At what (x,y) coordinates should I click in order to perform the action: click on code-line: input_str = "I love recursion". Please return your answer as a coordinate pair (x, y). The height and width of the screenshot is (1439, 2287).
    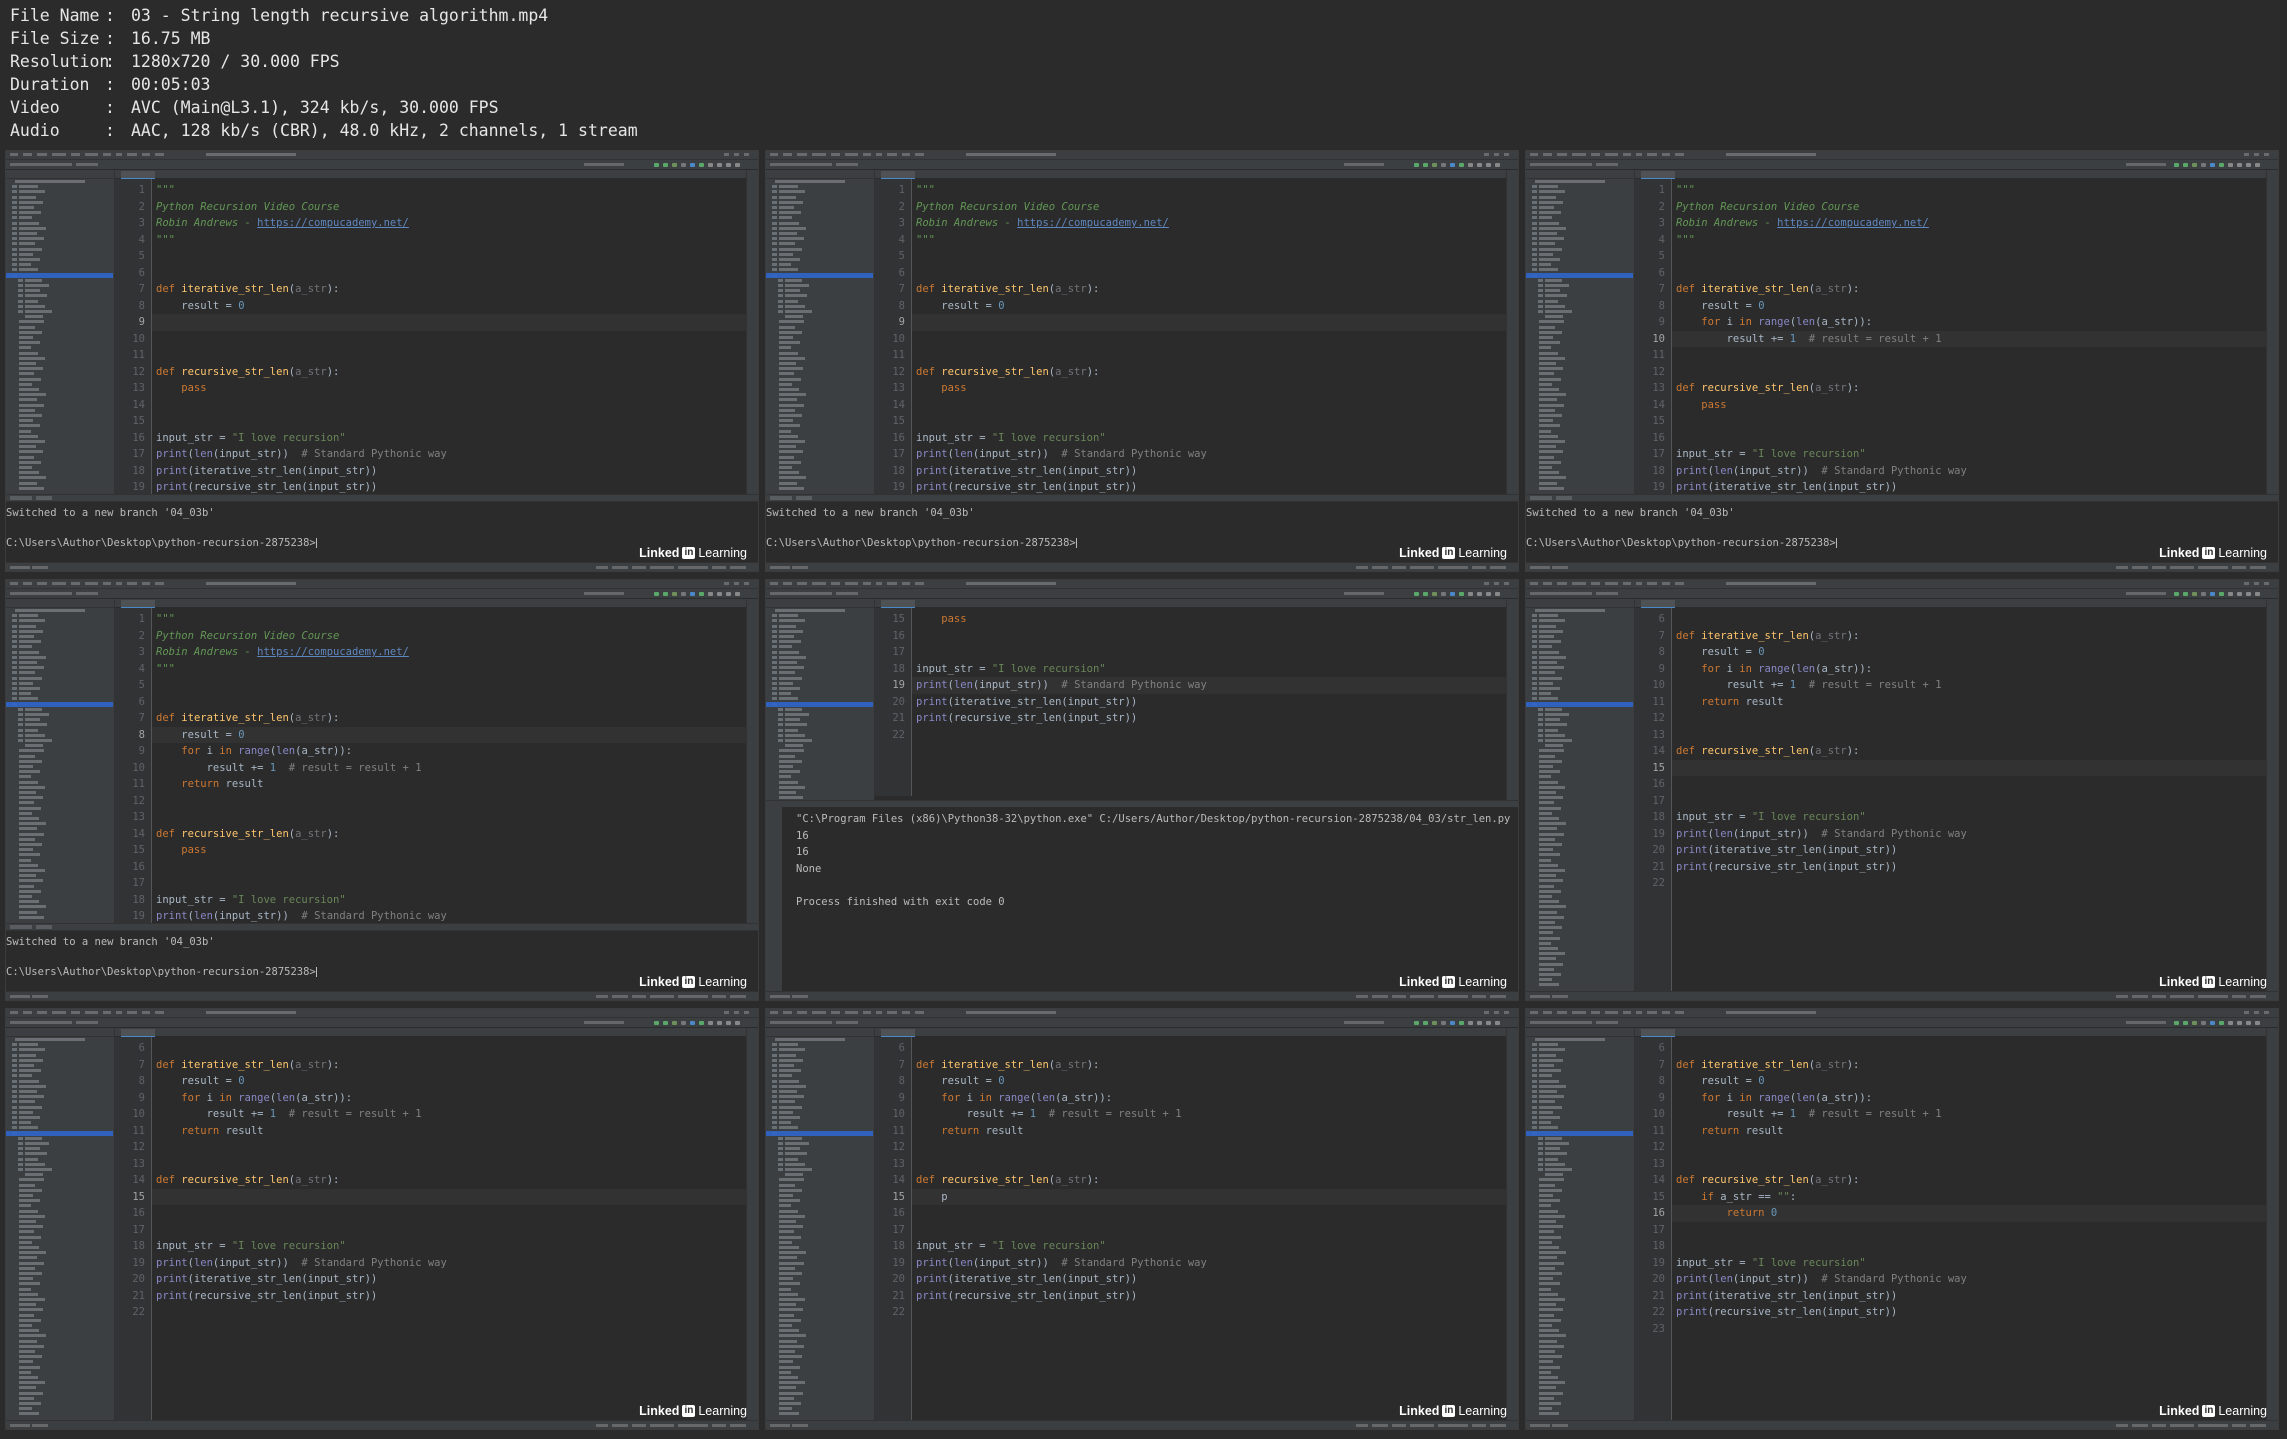
    Looking at the image, I should click on (1011, 1246).